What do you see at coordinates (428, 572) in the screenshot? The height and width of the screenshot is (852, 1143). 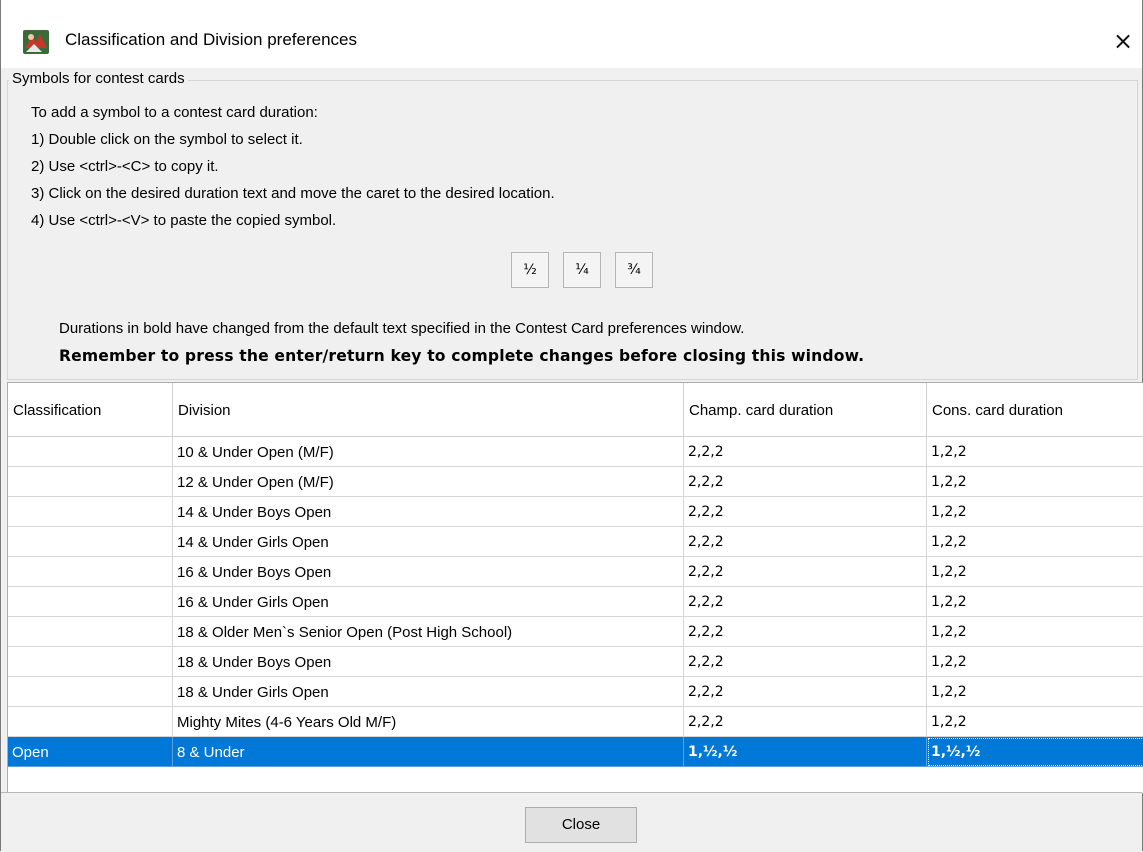 I see `cell-division: 16 & Under Boys Open` at bounding box center [428, 572].